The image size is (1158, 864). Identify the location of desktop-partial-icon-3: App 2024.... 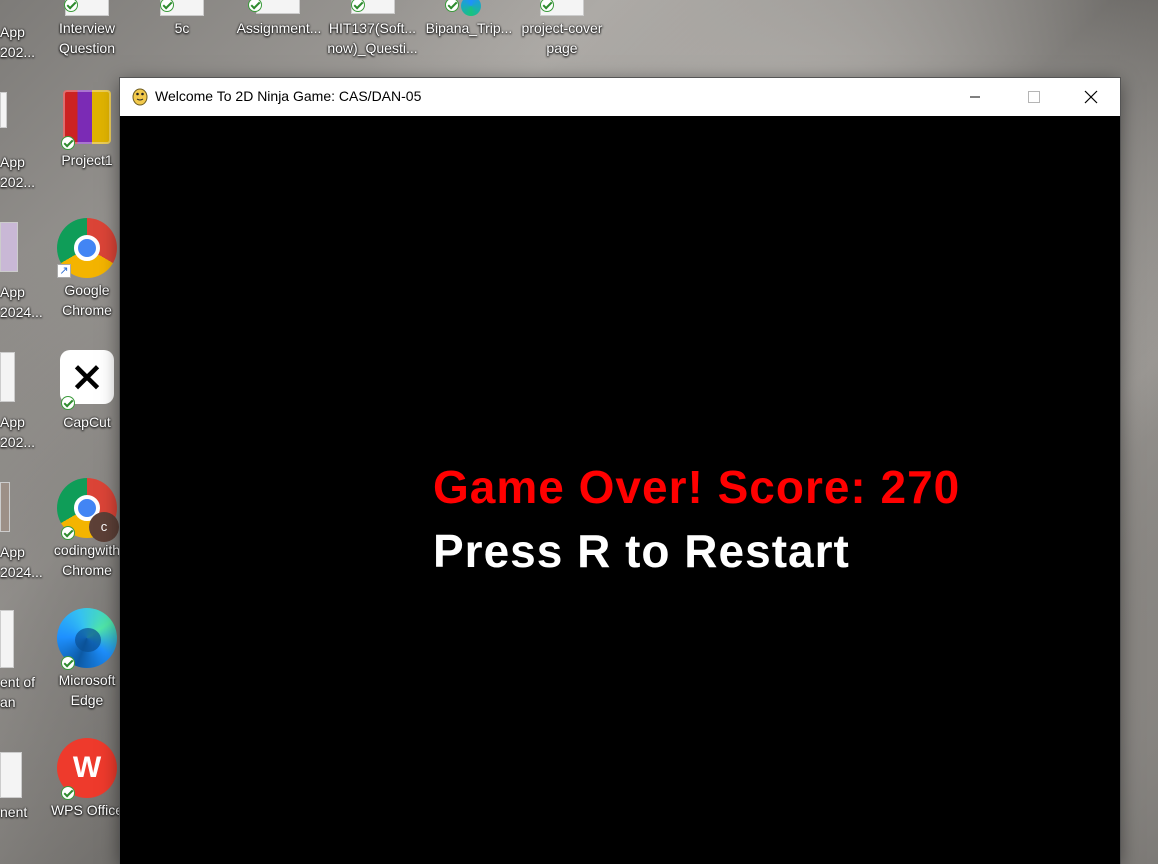
(21, 302).